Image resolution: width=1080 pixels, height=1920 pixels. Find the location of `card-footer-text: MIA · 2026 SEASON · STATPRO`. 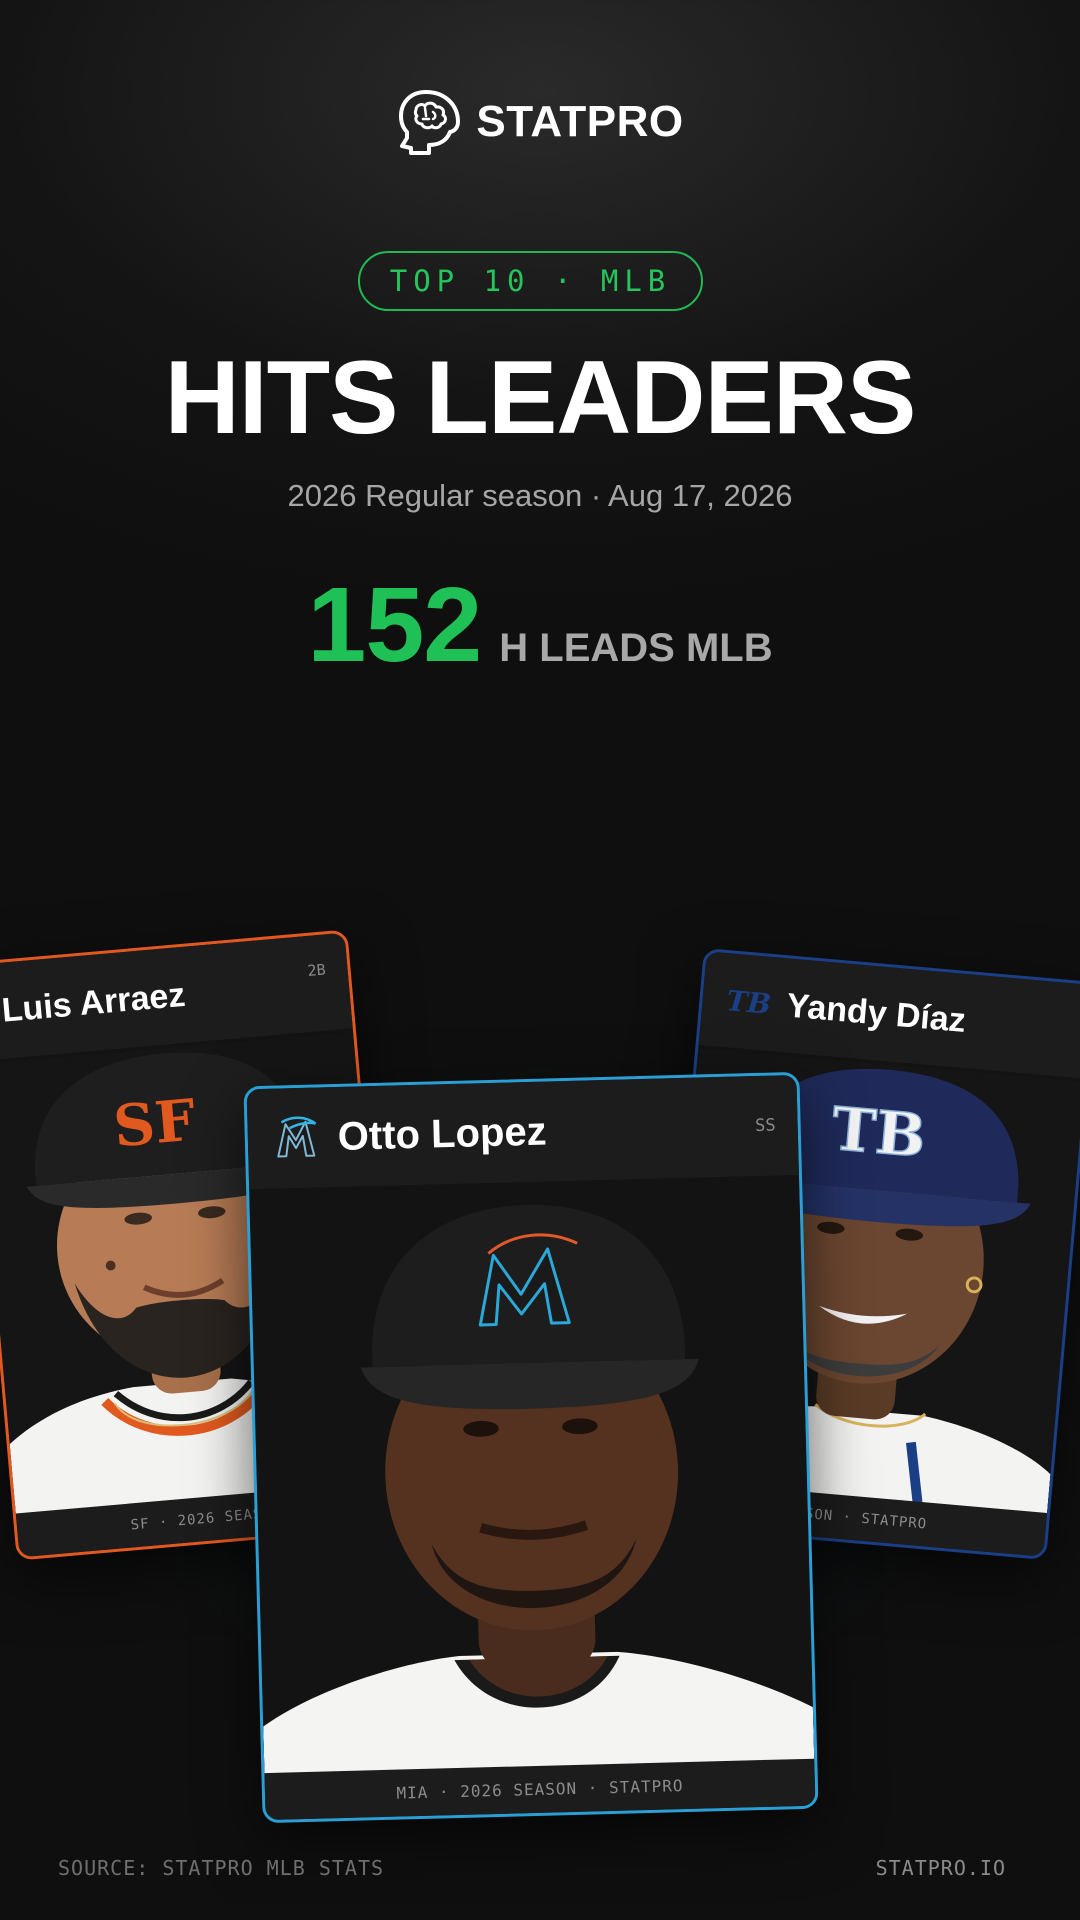

card-footer-text: MIA · 2026 SEASON · STATPRO is located at coordinates (540, 1789).